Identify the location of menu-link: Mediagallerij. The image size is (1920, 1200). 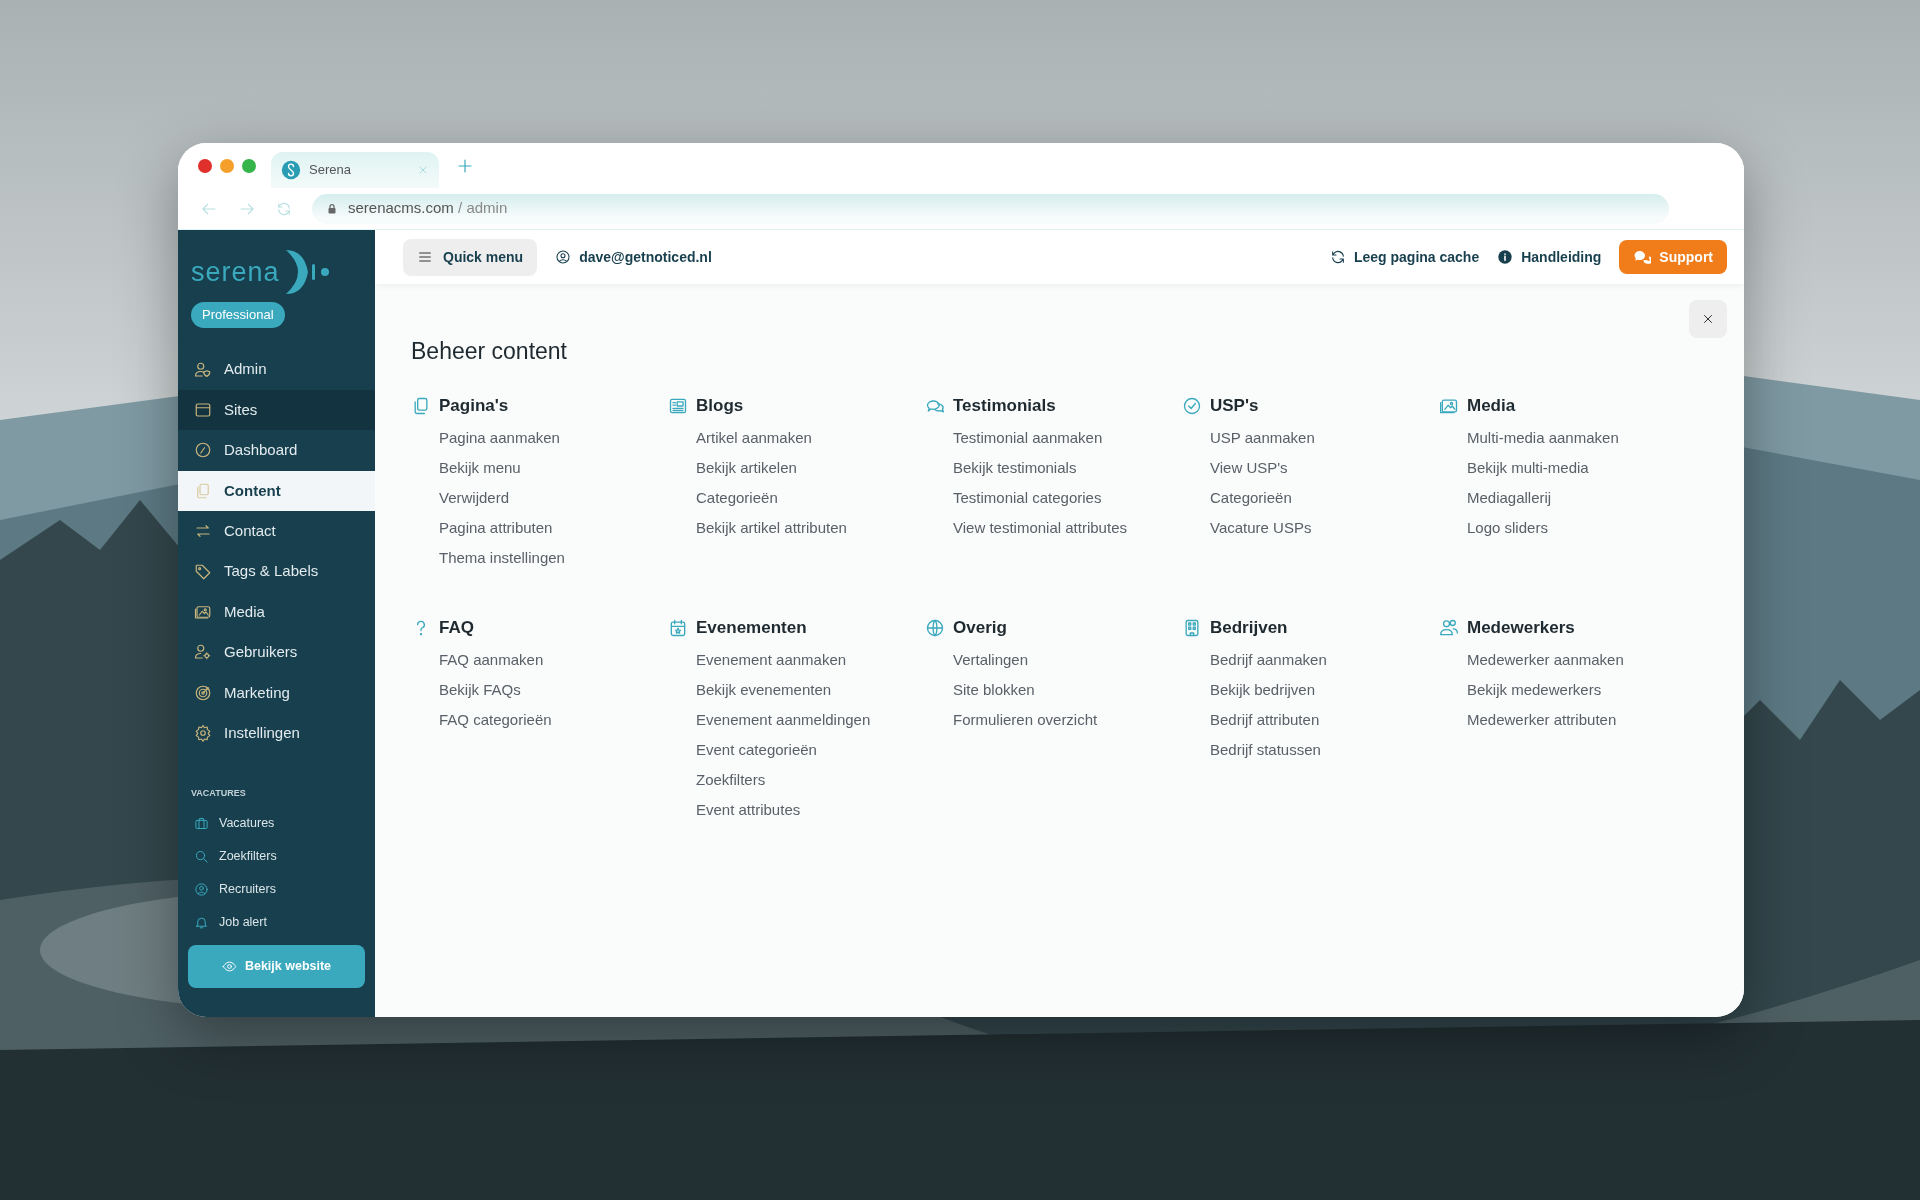
(1509, 498).